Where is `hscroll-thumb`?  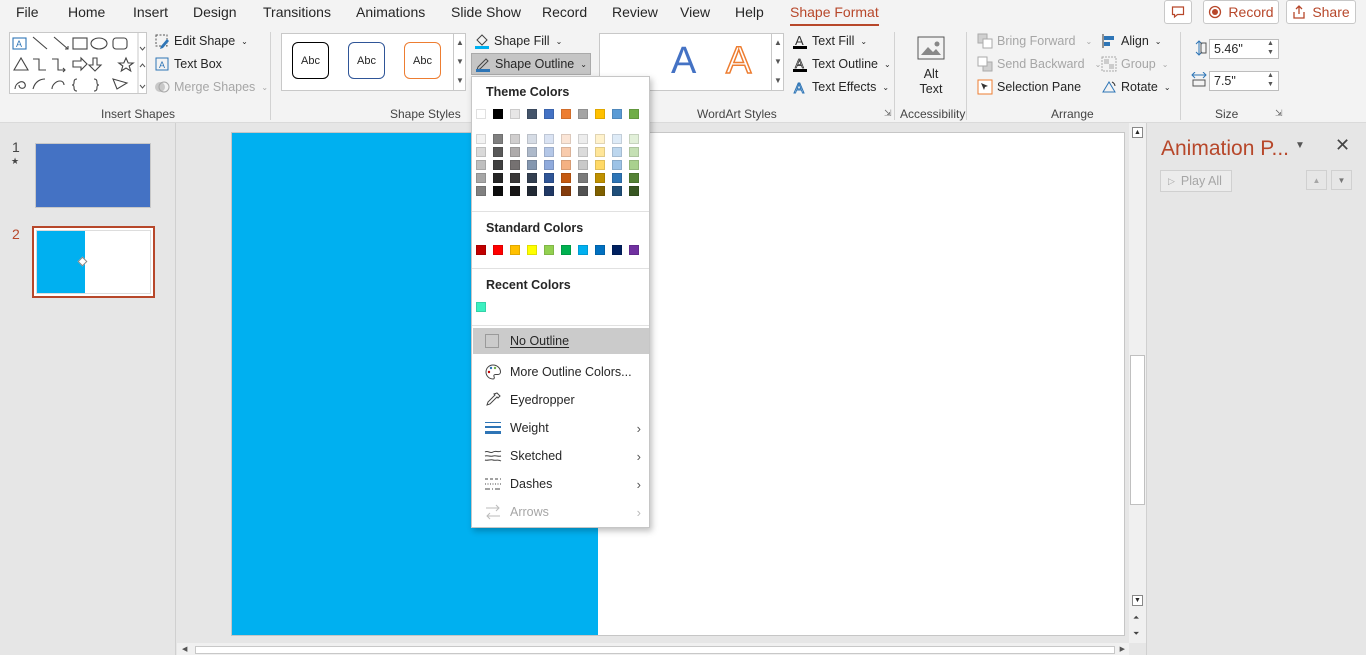 hscroll-thumb is located at coordinates (655, 650).